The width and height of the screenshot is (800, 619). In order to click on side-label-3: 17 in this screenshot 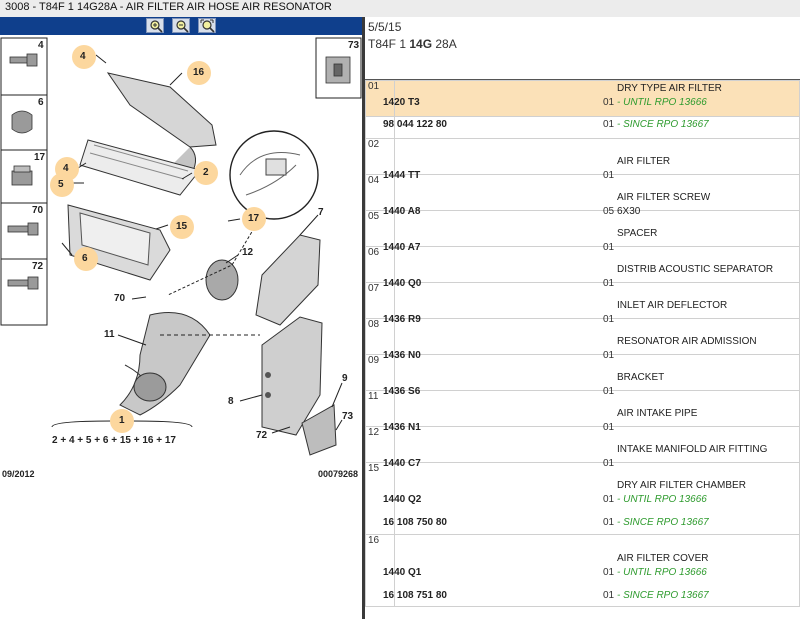, I will do `click(40, 157)`.